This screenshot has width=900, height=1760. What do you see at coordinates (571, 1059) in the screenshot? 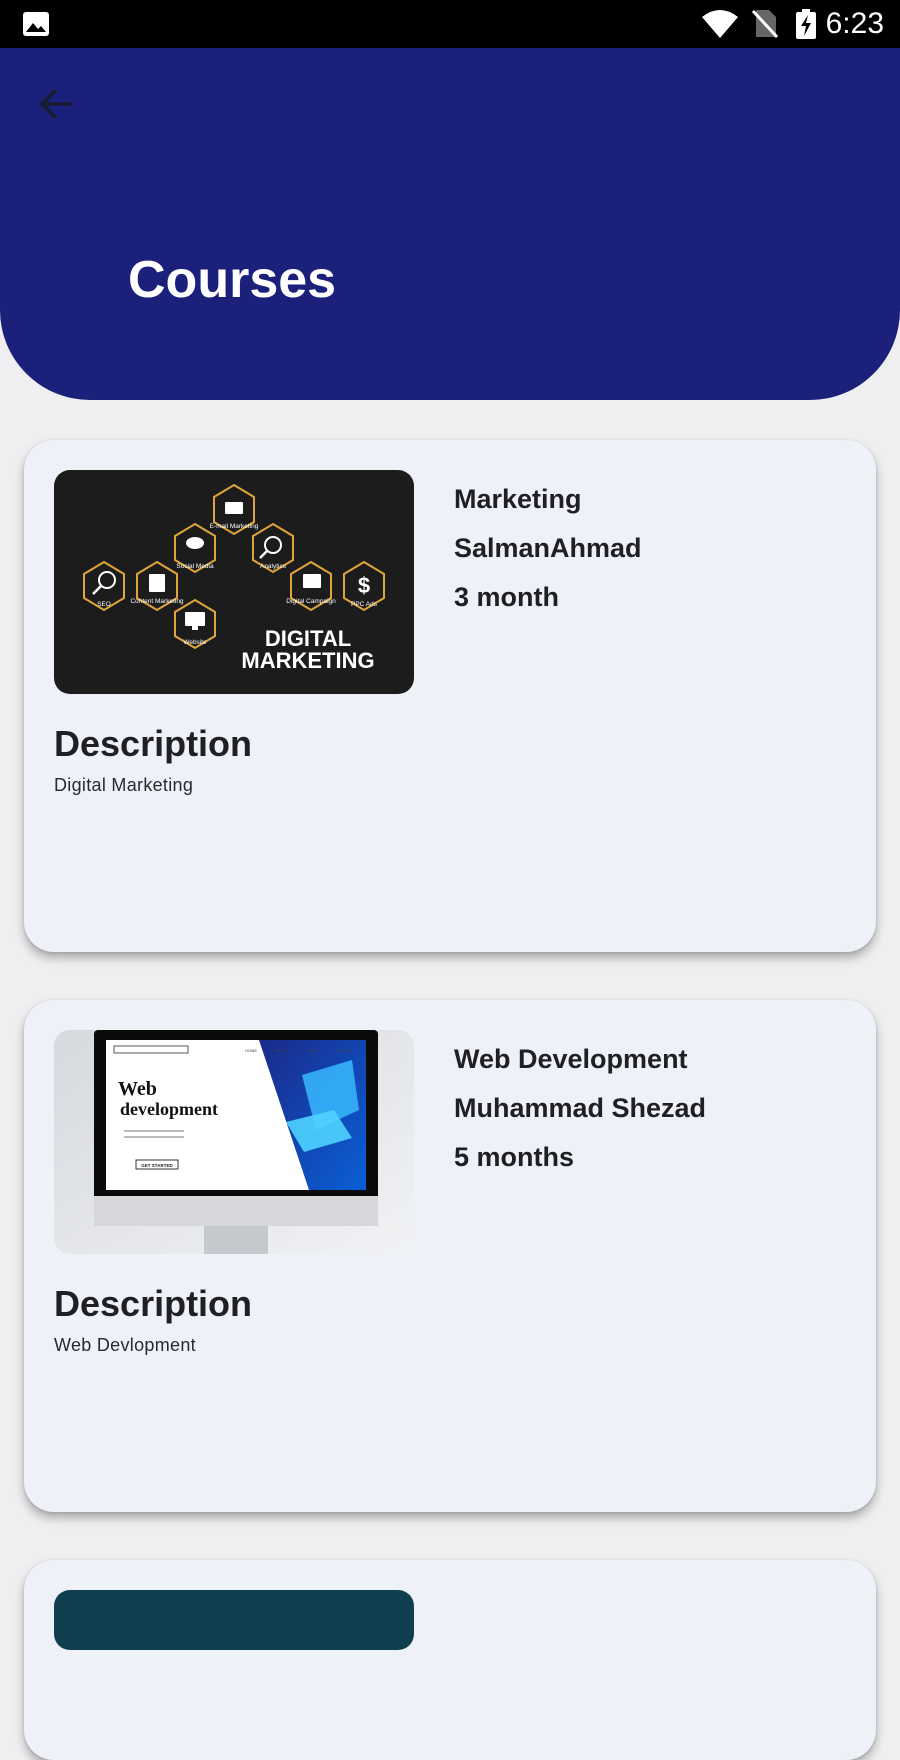
I see `course-name: Web Development` at bounding box center [571, 1059].